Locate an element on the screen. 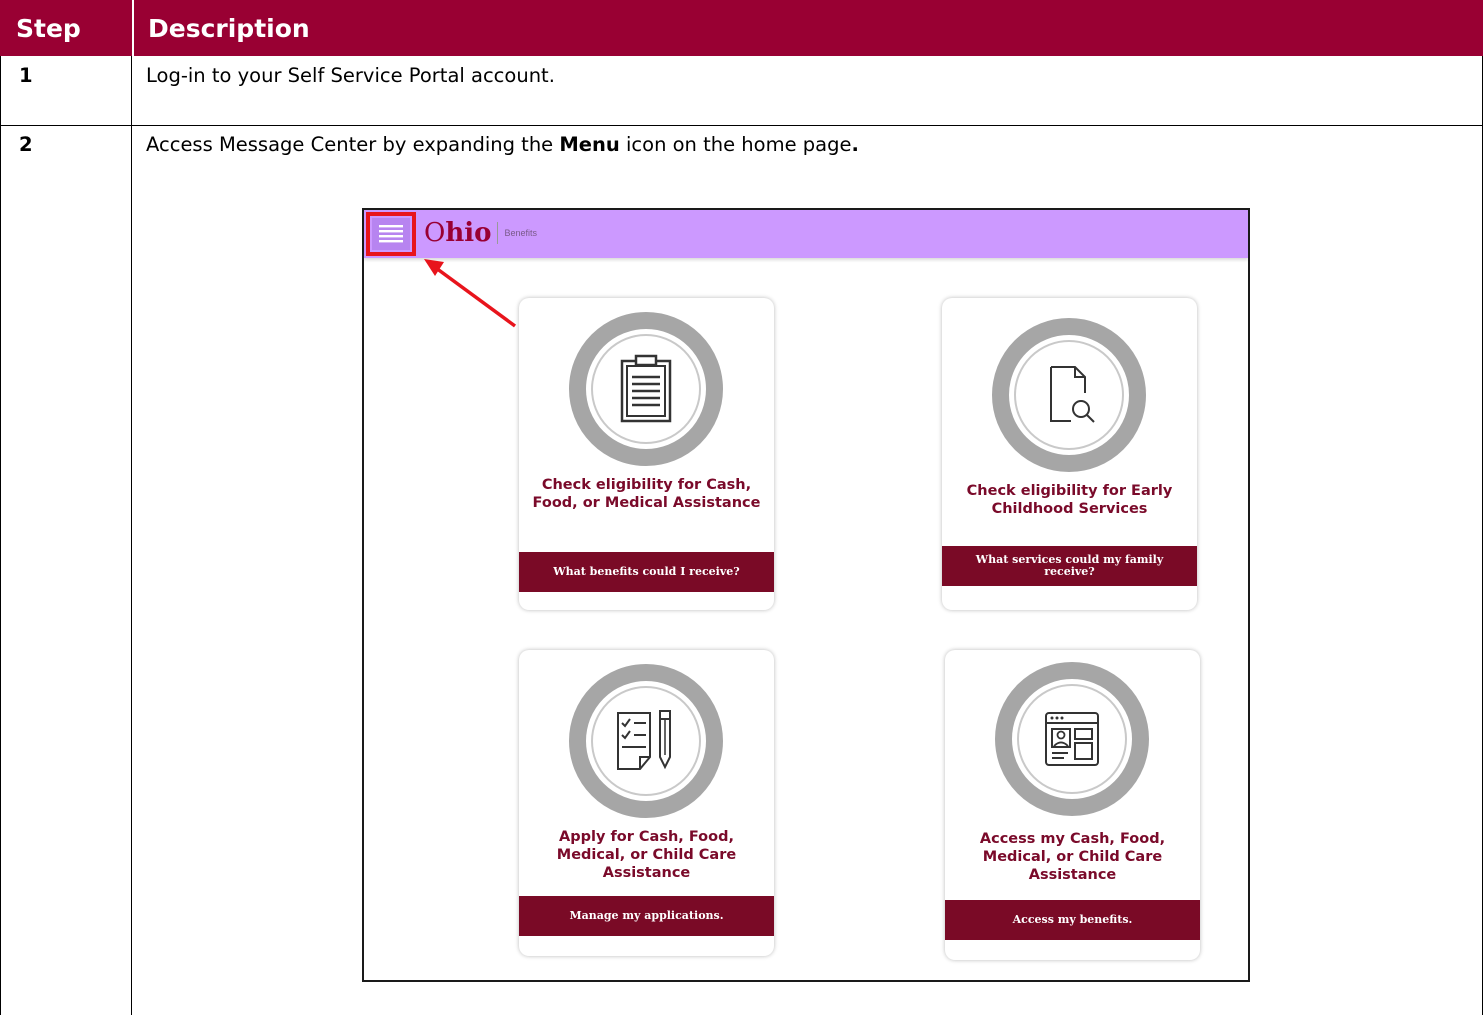 Image resolution: width=1483 pixels, height=1015 pixels. menu-button-highlight is located at coordinates (391, 234).